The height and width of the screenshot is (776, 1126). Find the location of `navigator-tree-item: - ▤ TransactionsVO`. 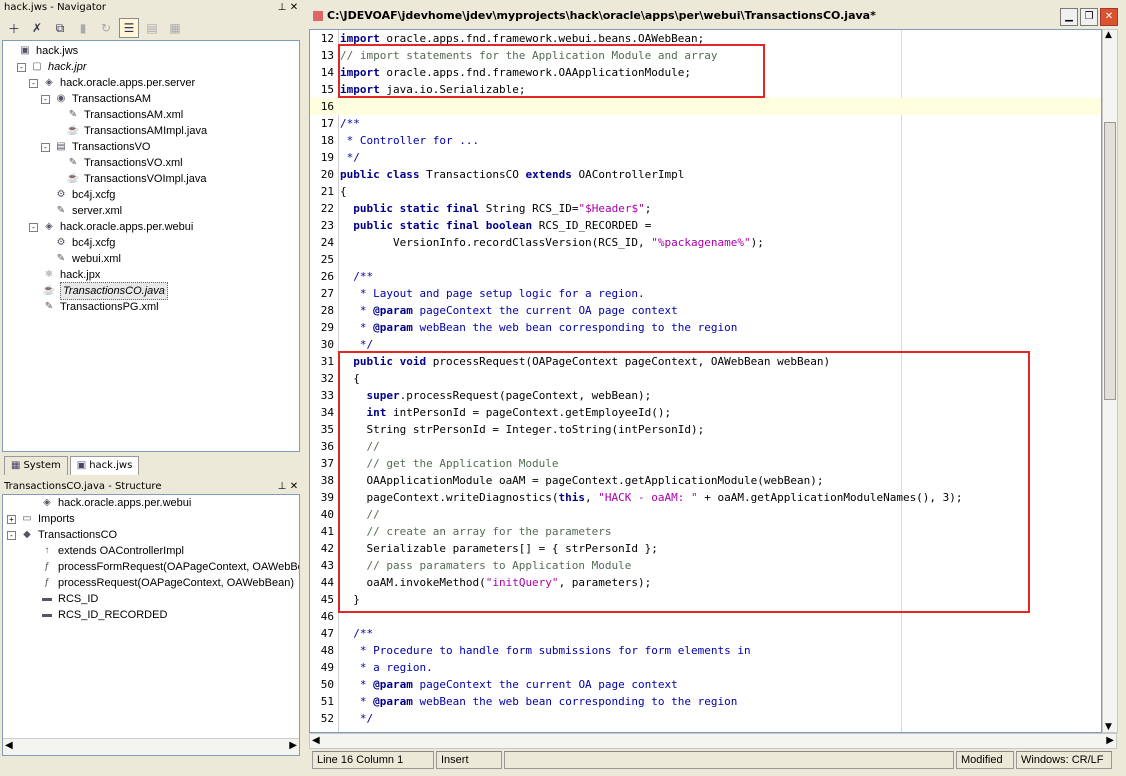

navigator-tree-item: - ▤ TransactionsVO is located at coordinates (95, 147).